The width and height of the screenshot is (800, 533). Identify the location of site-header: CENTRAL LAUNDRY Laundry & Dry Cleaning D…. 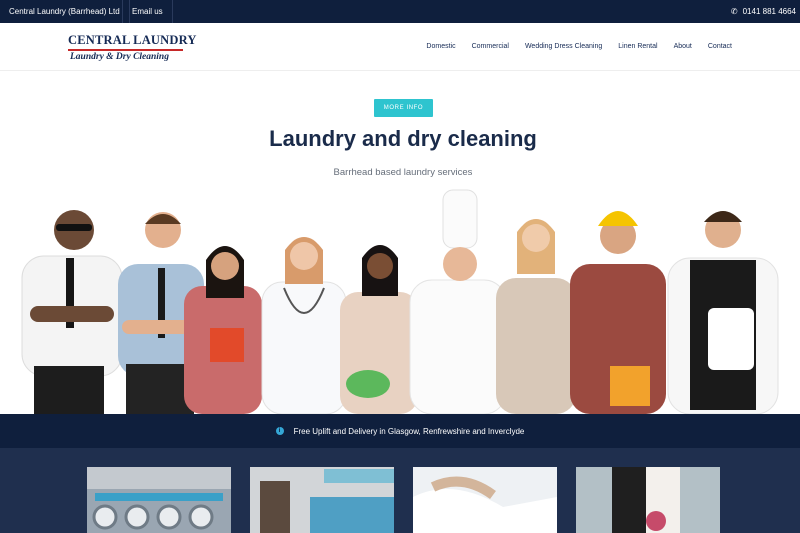
(400, 47).